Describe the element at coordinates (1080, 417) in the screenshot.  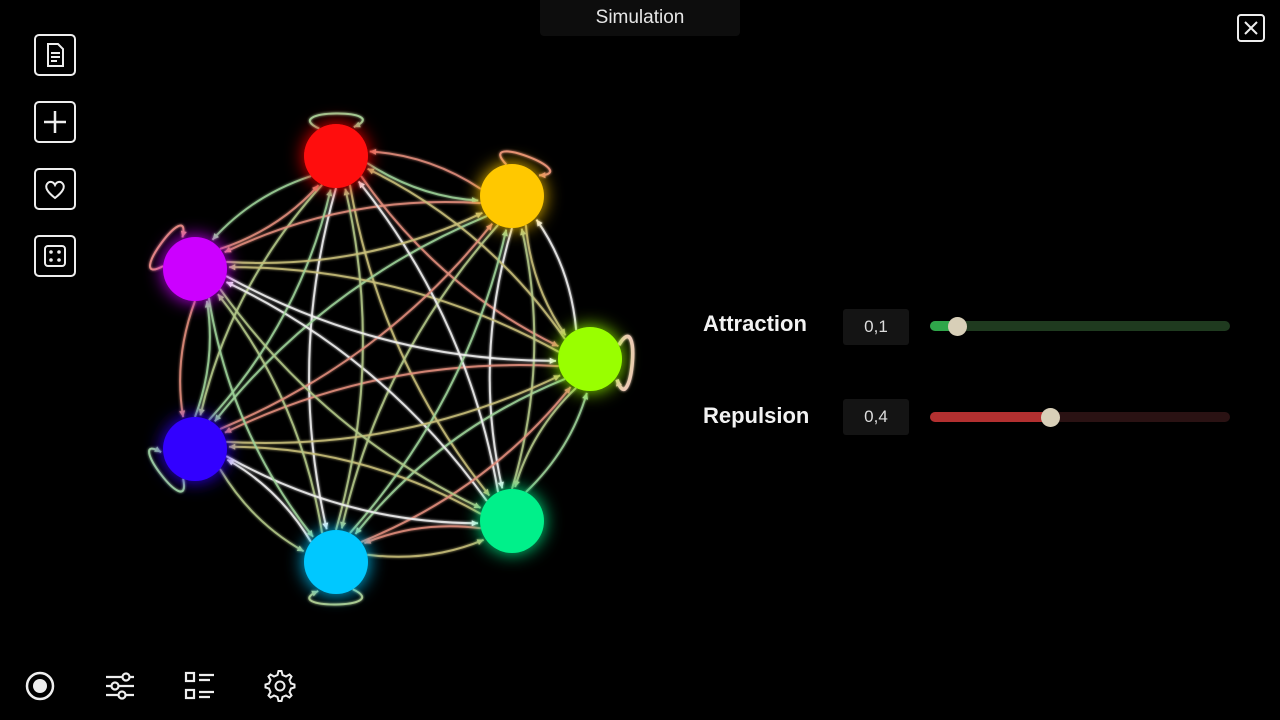
I see `repulsion-slider` at that location.